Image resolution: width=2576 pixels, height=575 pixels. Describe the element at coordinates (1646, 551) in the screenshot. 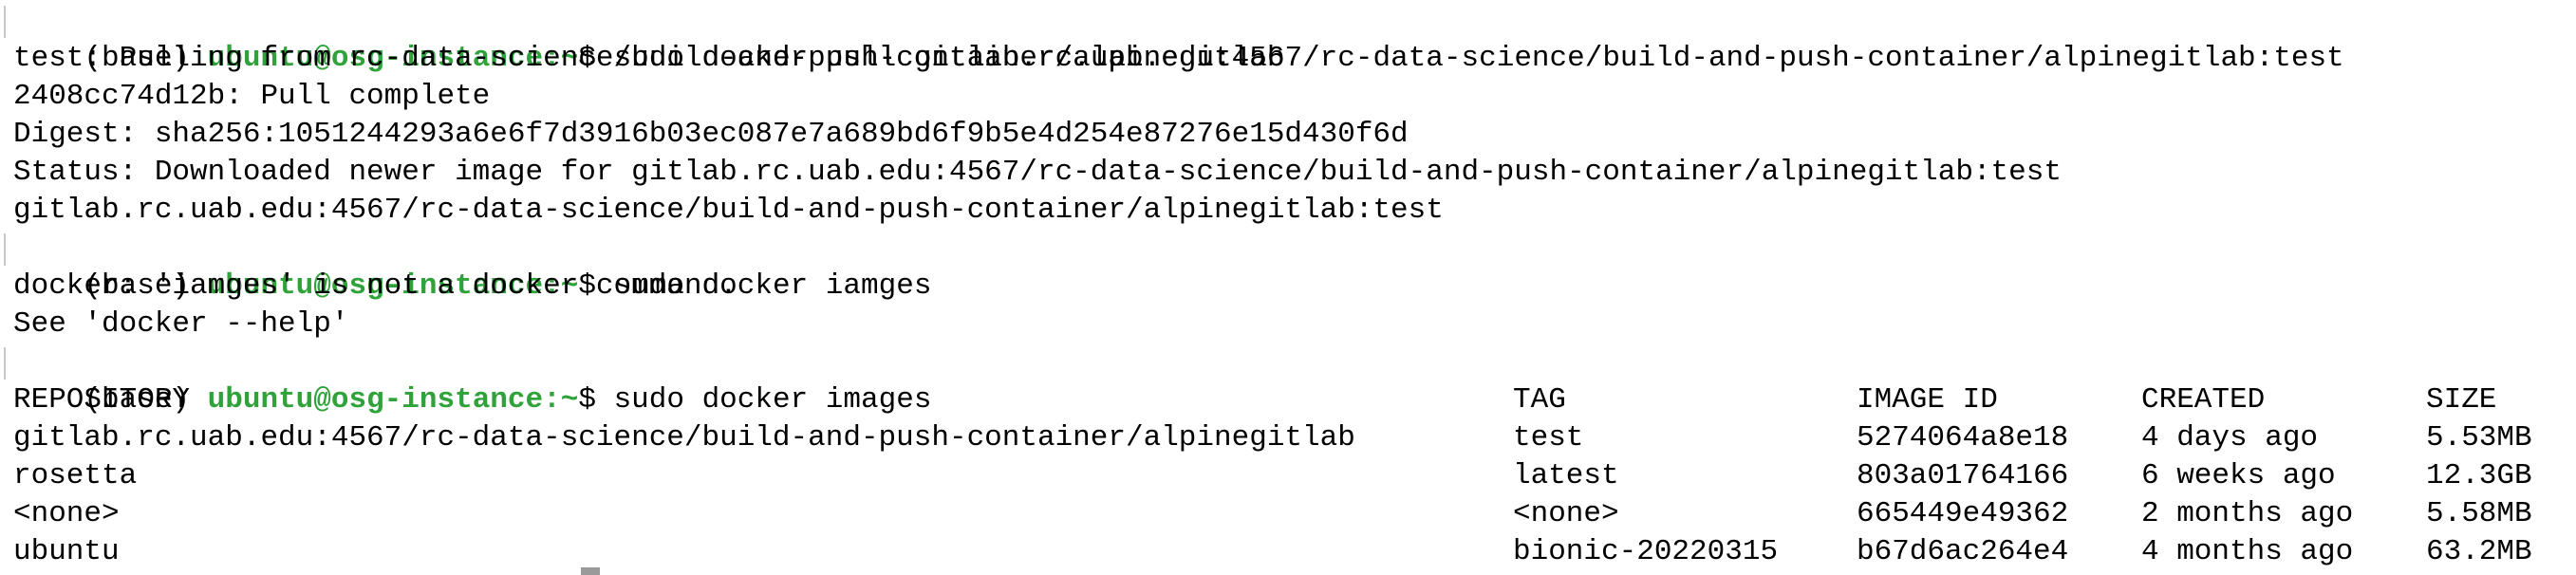

I see `cell-tag: bionic-20220315` at that location.